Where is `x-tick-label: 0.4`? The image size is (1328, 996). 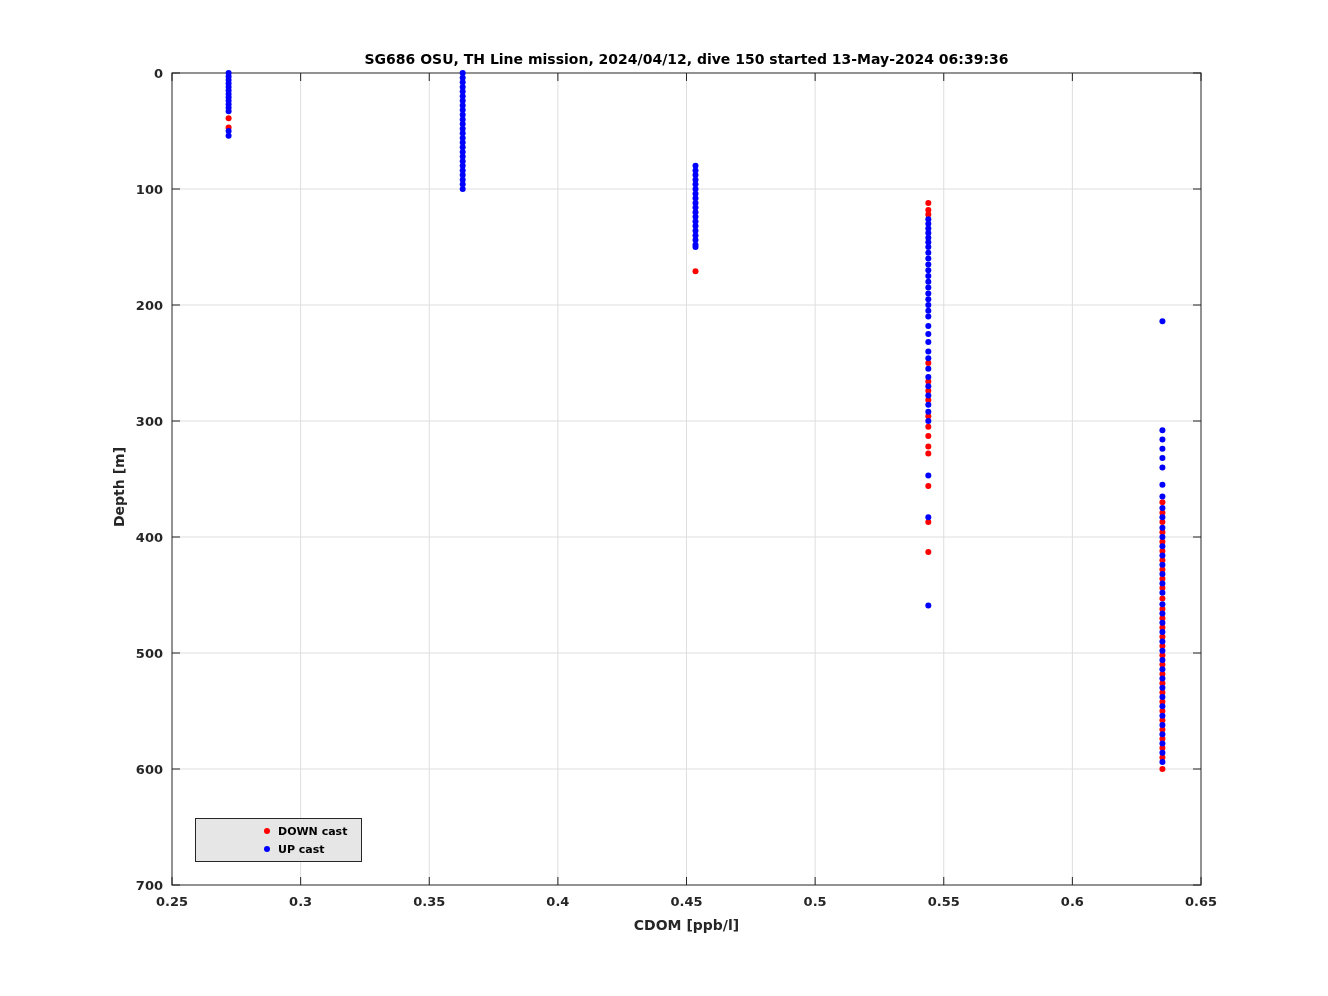 x-tick-label: 0.4 is located at coordinates (558, 901).